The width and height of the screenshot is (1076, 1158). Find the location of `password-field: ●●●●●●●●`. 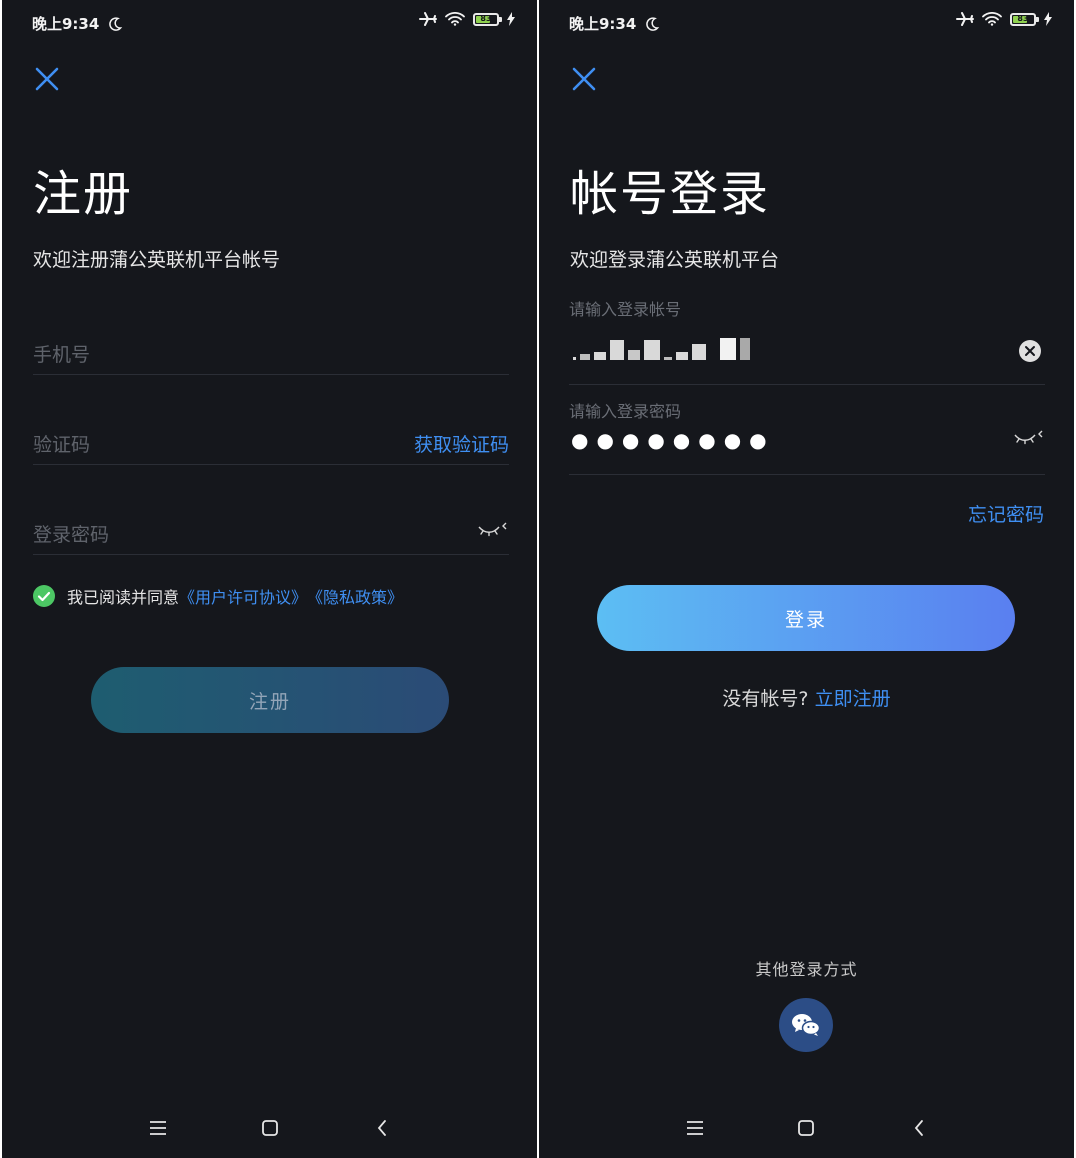

password-field: ●●●●●●●● is located at coordinates (807, 451).